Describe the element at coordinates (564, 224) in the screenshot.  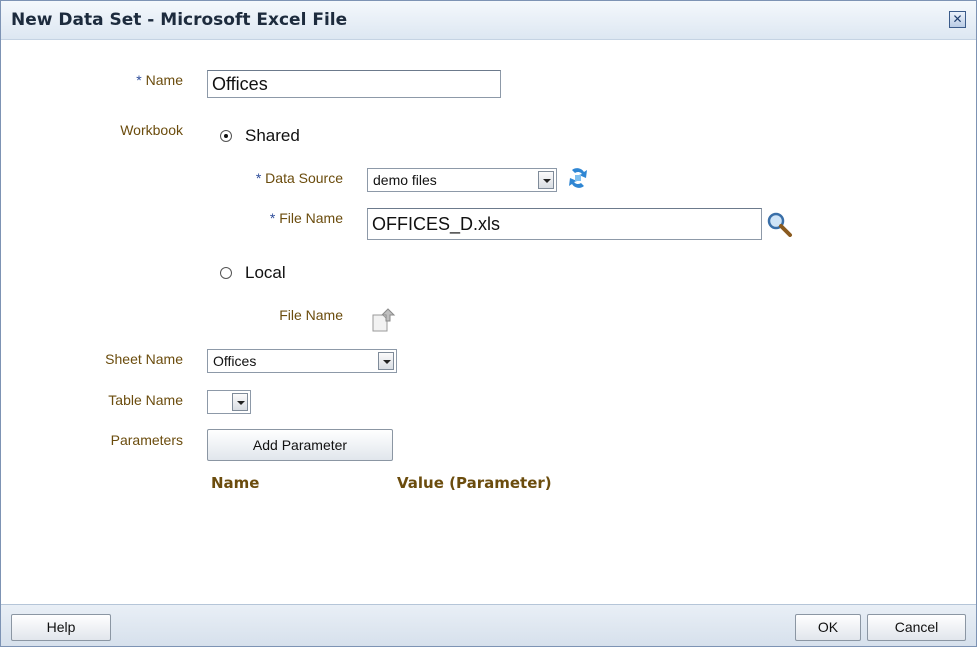
I see `shared-file-name-input: OFFICES_D.xls` at that location.